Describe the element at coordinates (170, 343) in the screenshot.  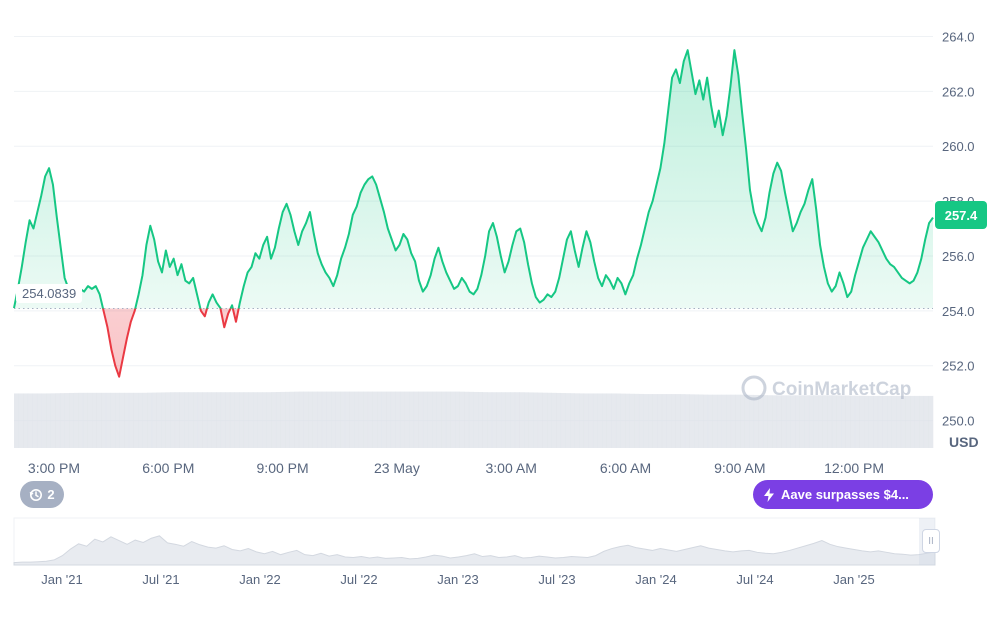
I see `price-line-down` at that location.